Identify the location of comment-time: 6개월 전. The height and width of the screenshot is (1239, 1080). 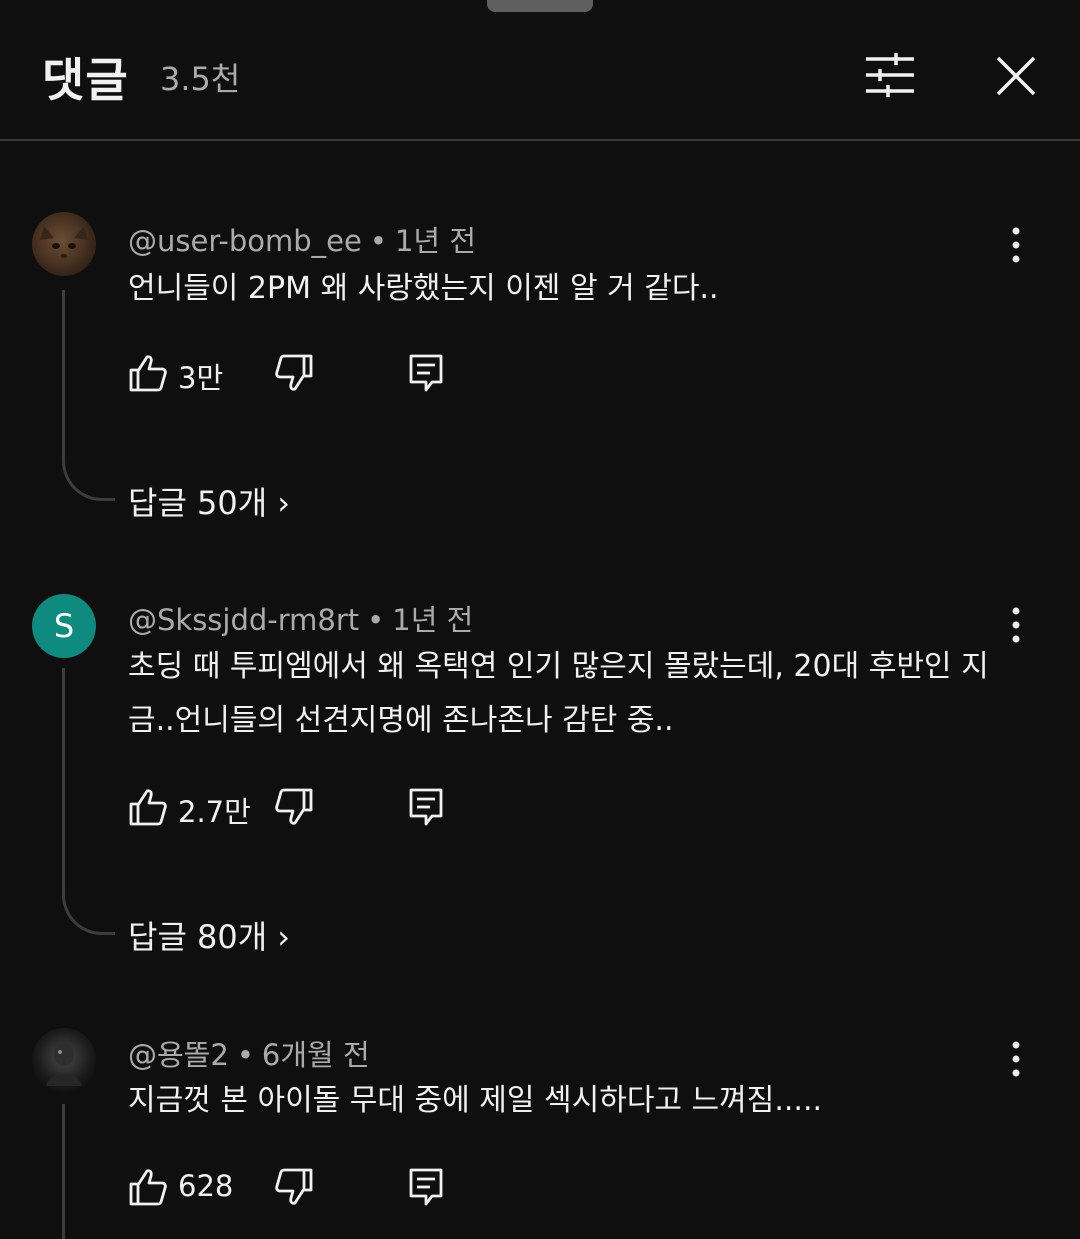
(315, 1055).